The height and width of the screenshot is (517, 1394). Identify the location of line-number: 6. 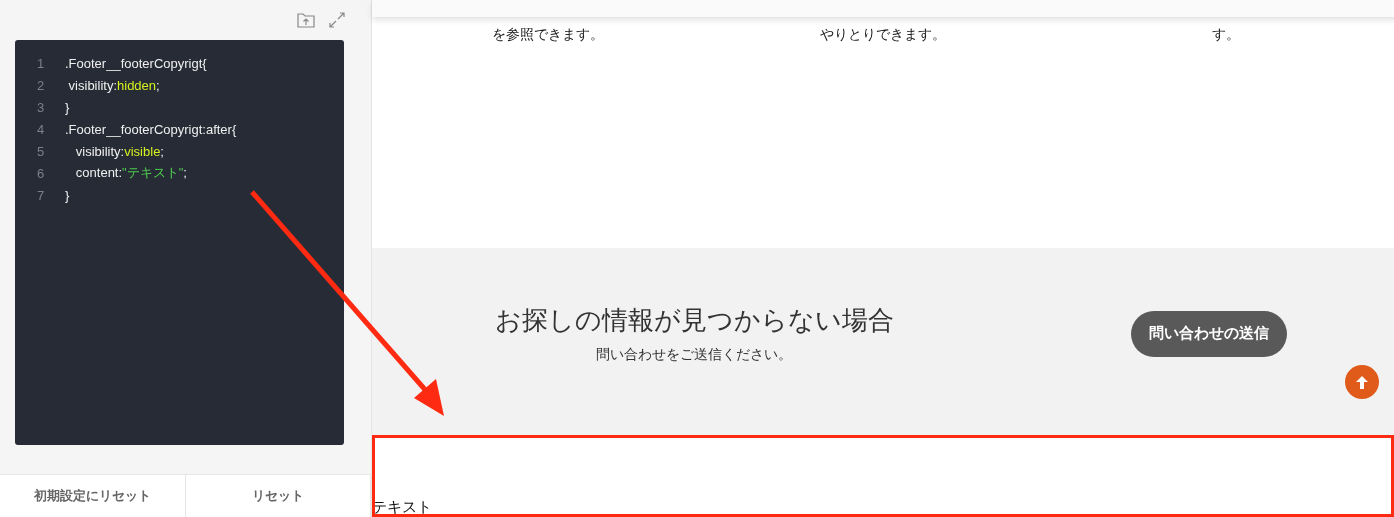
(41, 173).